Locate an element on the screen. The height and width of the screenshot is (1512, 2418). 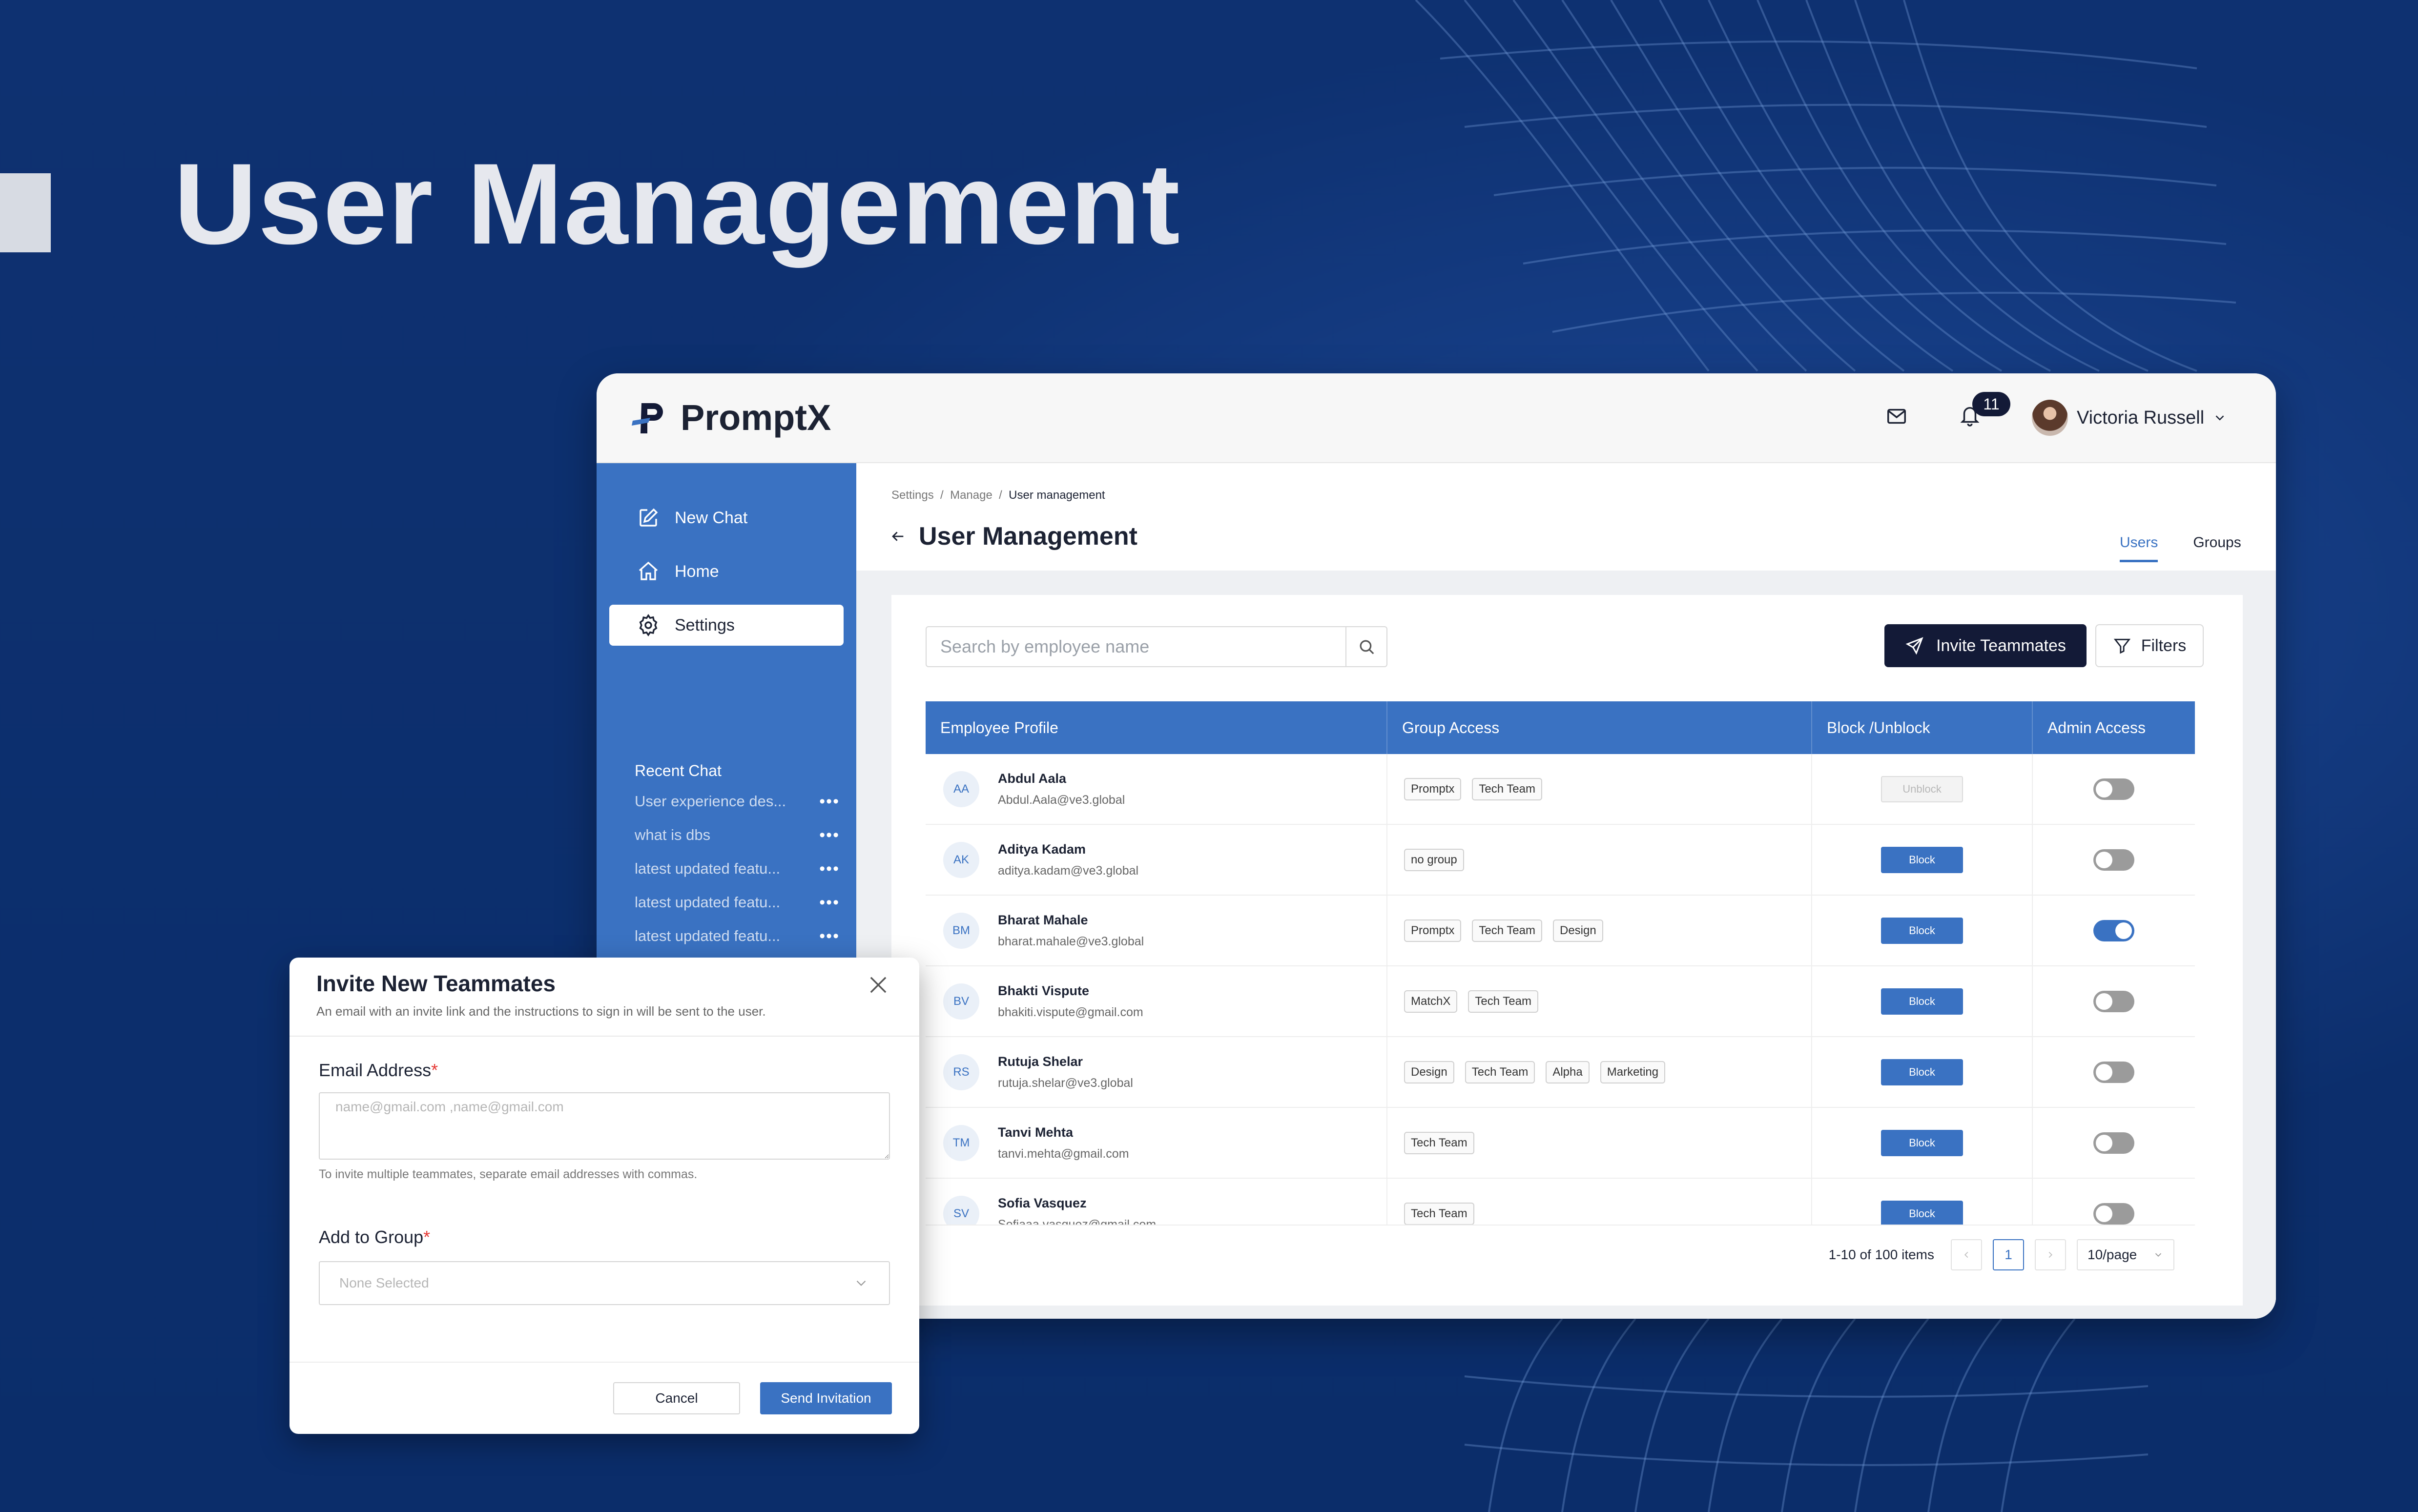
avatar is located at coordinates (2050, 418).